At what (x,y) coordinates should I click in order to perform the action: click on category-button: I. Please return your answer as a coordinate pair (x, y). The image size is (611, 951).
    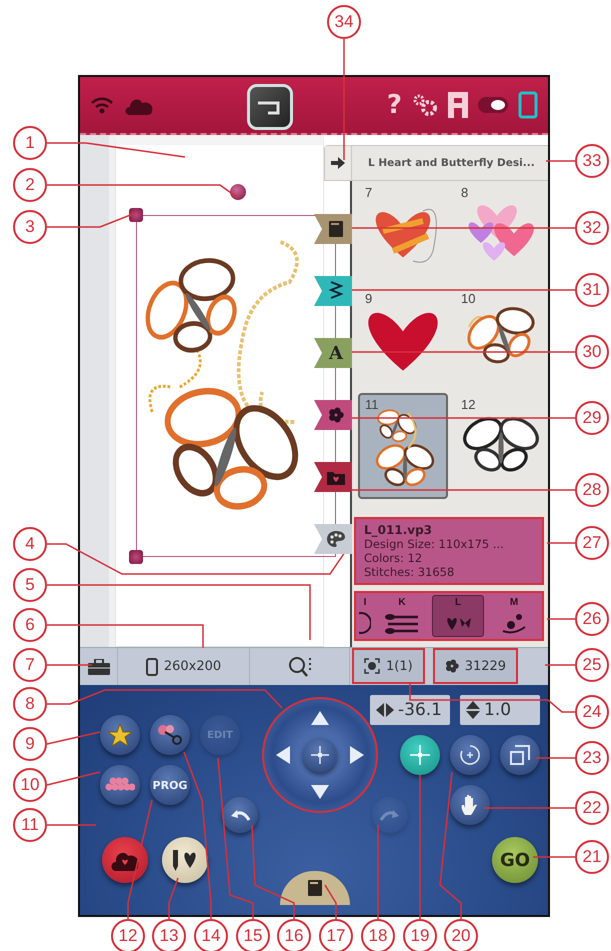
    Looking at the image, I should click on (365, 616).